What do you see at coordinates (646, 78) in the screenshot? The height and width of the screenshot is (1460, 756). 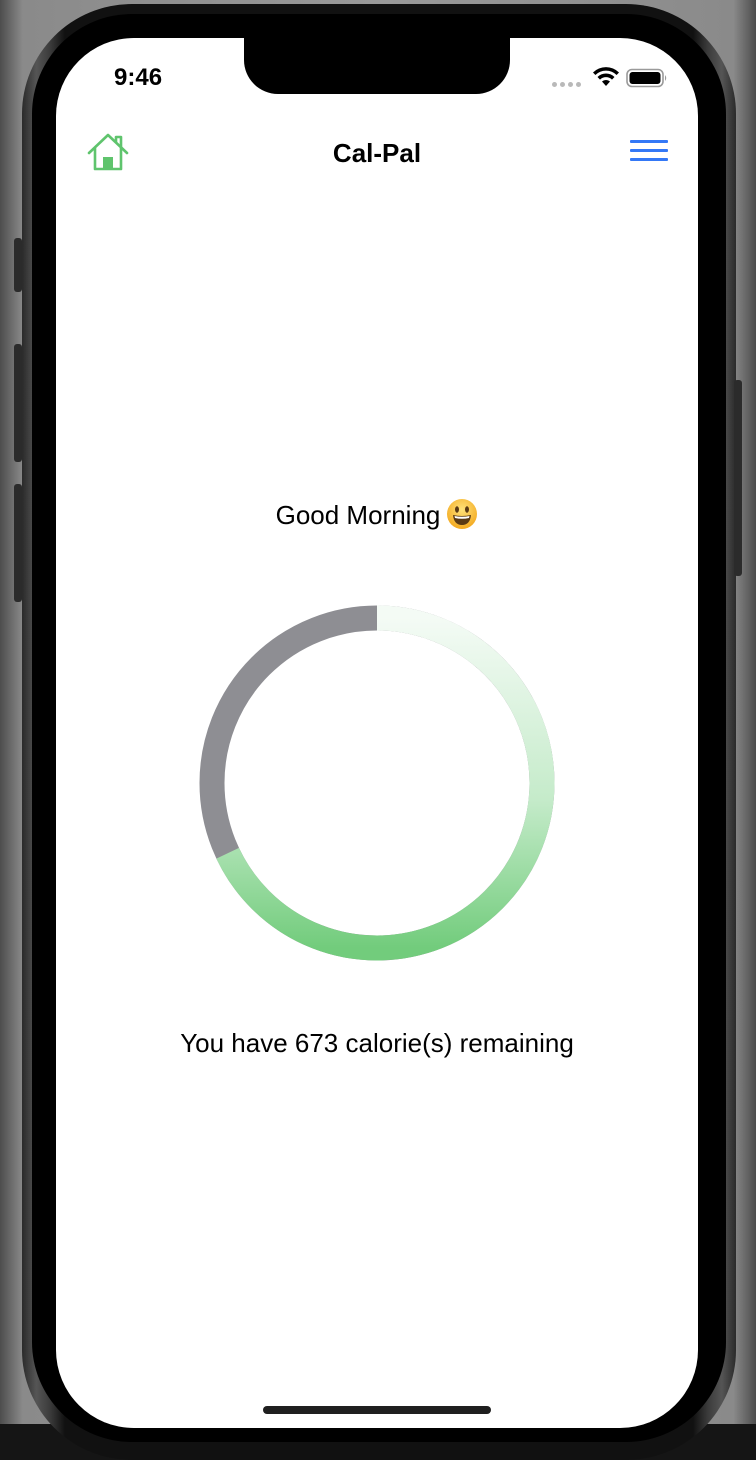 I see `battery-icon` at bounding box center [646, 78].